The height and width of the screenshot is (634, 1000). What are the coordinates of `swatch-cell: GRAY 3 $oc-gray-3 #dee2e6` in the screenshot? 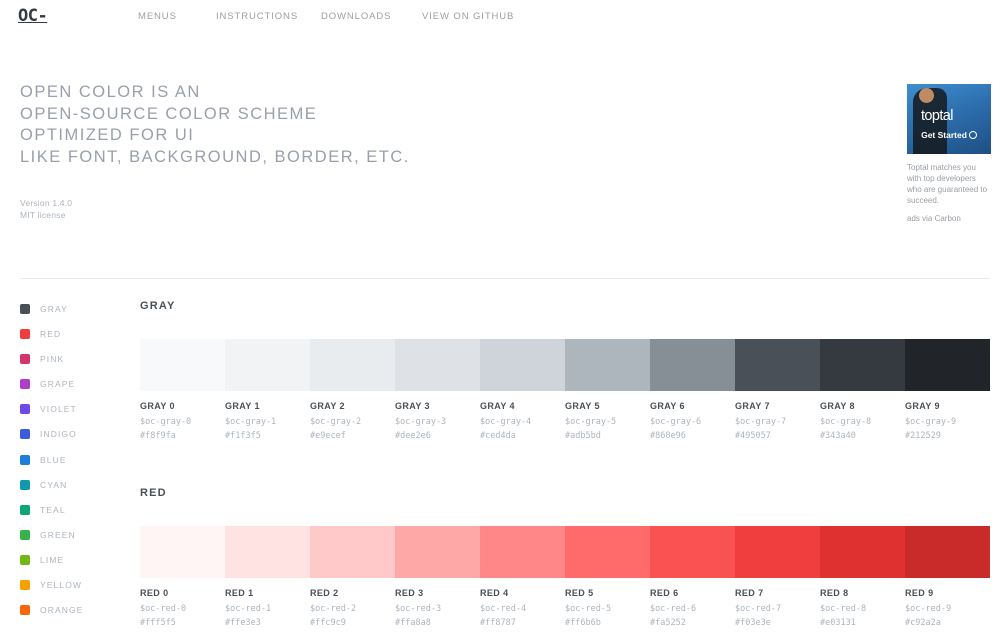 It's located at (437, 391).